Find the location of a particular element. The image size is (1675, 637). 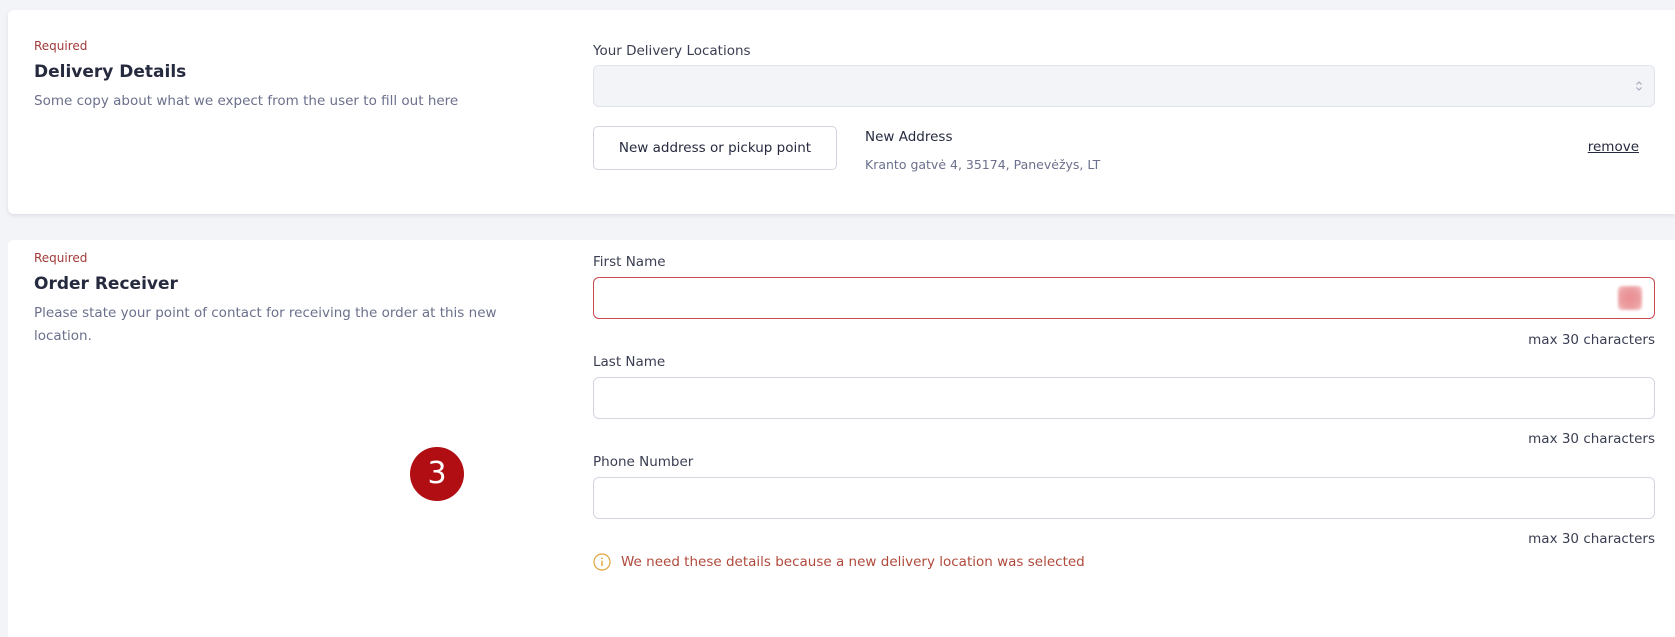

selected-address-line: Kranto gatvė 4, 35174, Panevėžys, LT is located at coordinates (983, 164).